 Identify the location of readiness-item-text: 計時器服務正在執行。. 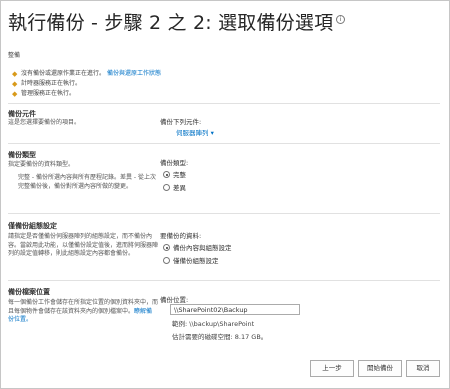
(51, 83).